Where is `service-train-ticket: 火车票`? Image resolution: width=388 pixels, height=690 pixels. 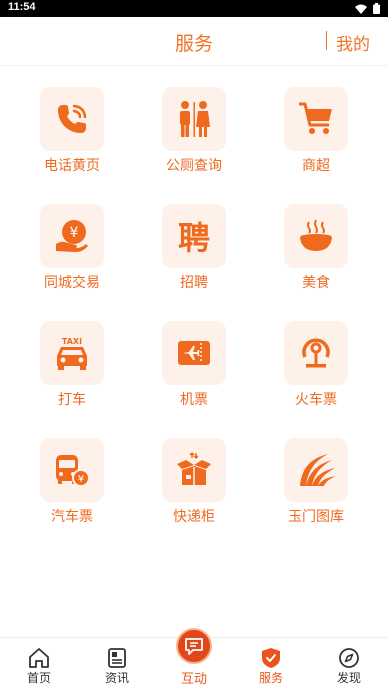 service-train-ticket: 火车票 is located at coordinates (318, 371).